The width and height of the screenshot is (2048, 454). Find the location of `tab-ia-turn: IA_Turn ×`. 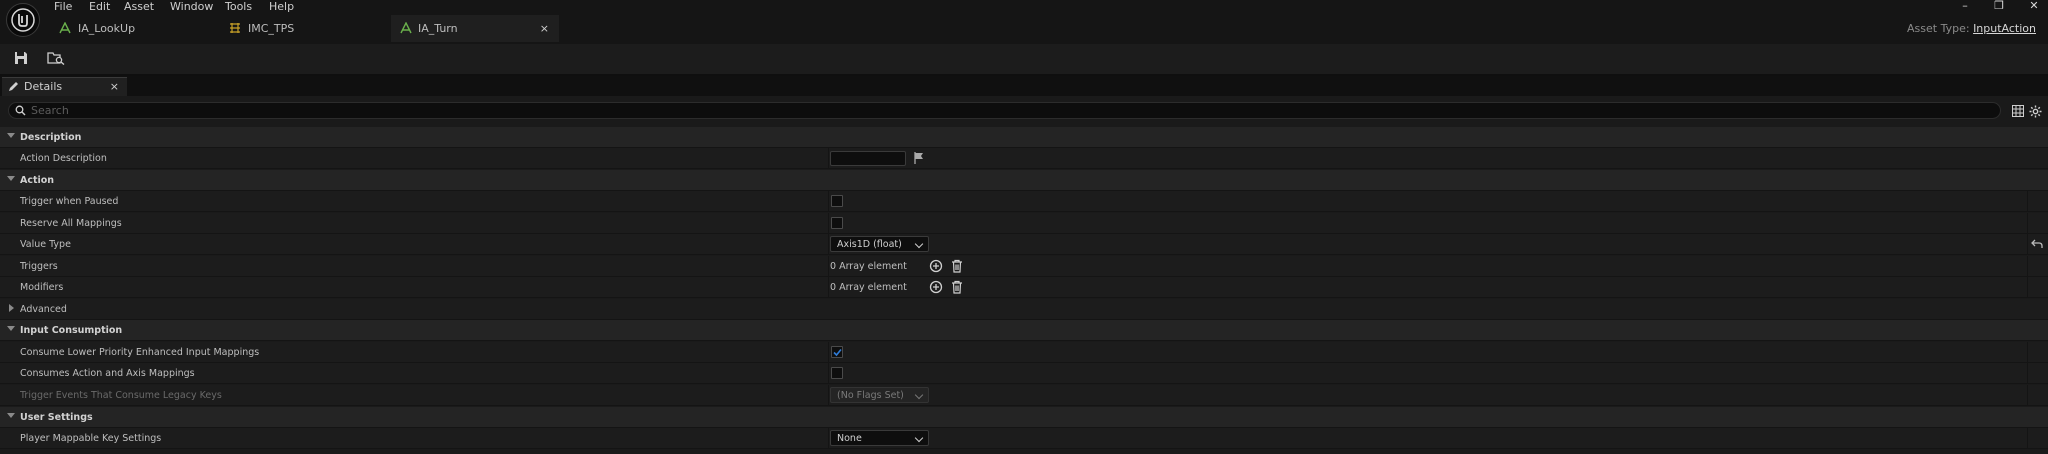

tab-ia-turn: IA_Turn × is located at coordinates (475, 28).